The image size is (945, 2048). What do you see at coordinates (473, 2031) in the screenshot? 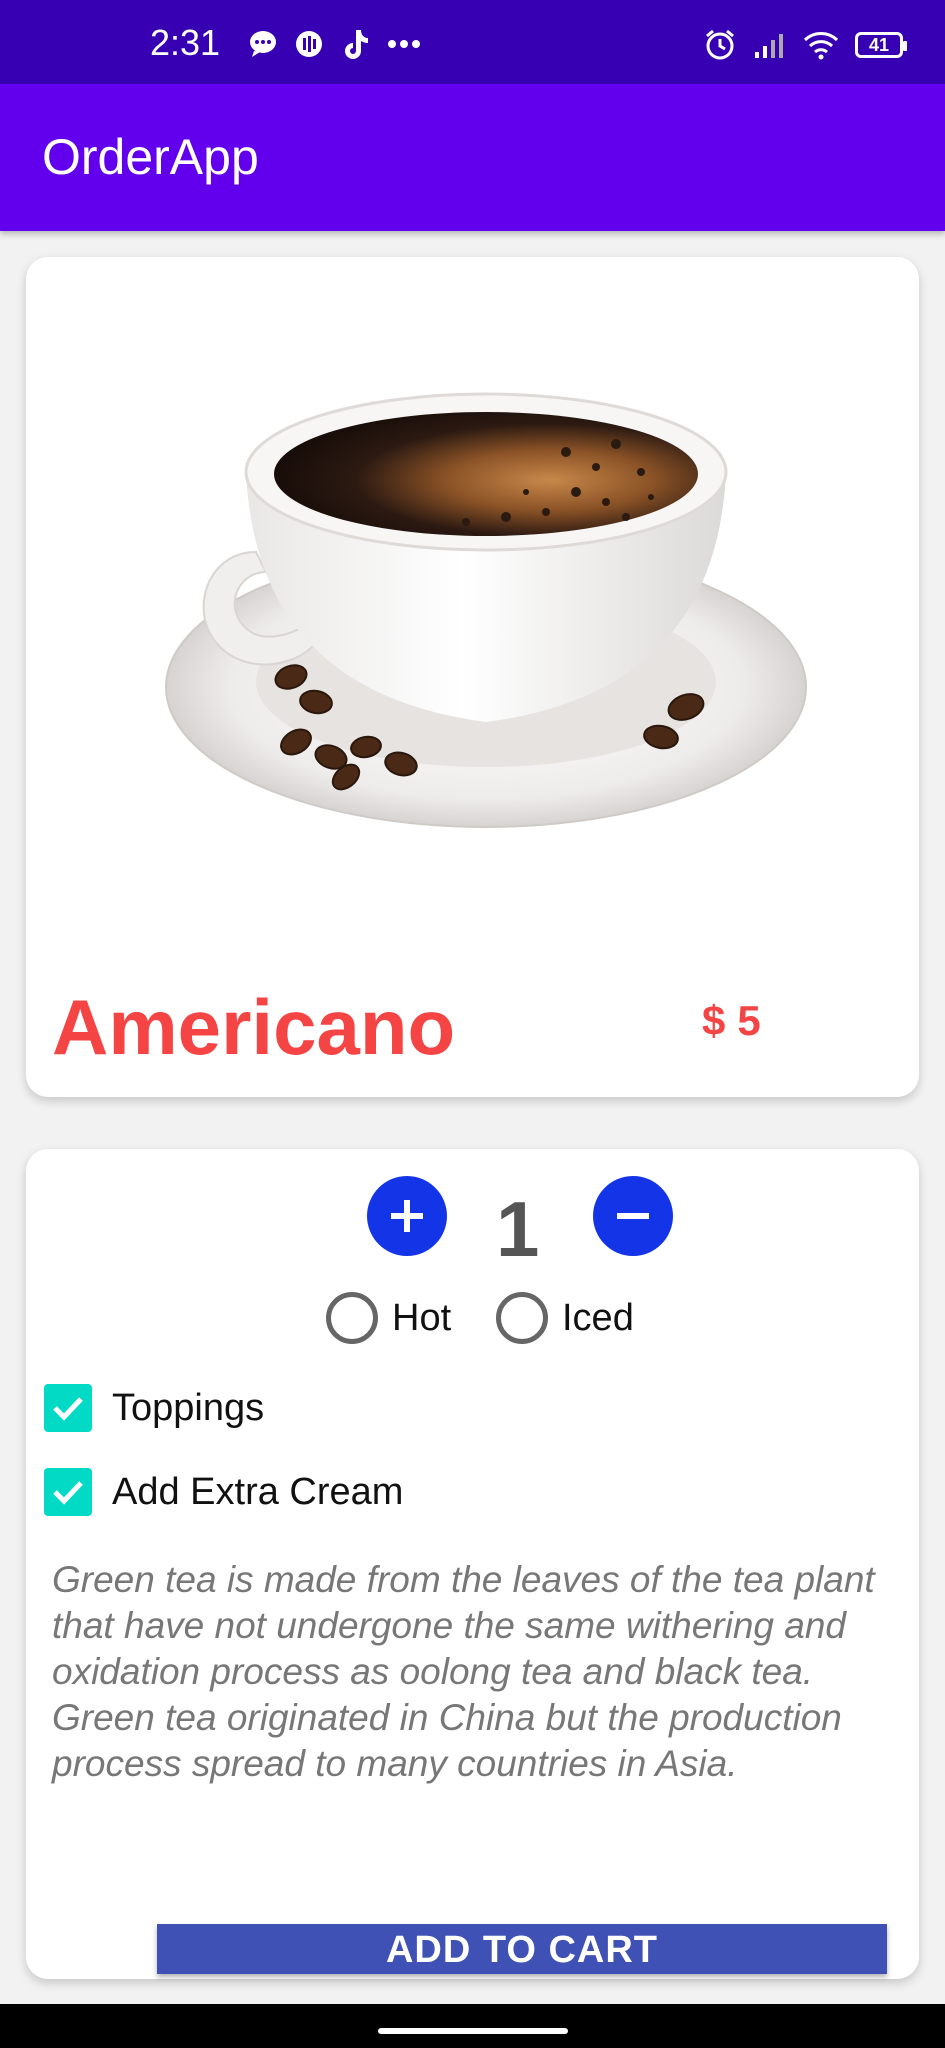
I see `home-gesture-handle` at bounding box center [473, 2031].